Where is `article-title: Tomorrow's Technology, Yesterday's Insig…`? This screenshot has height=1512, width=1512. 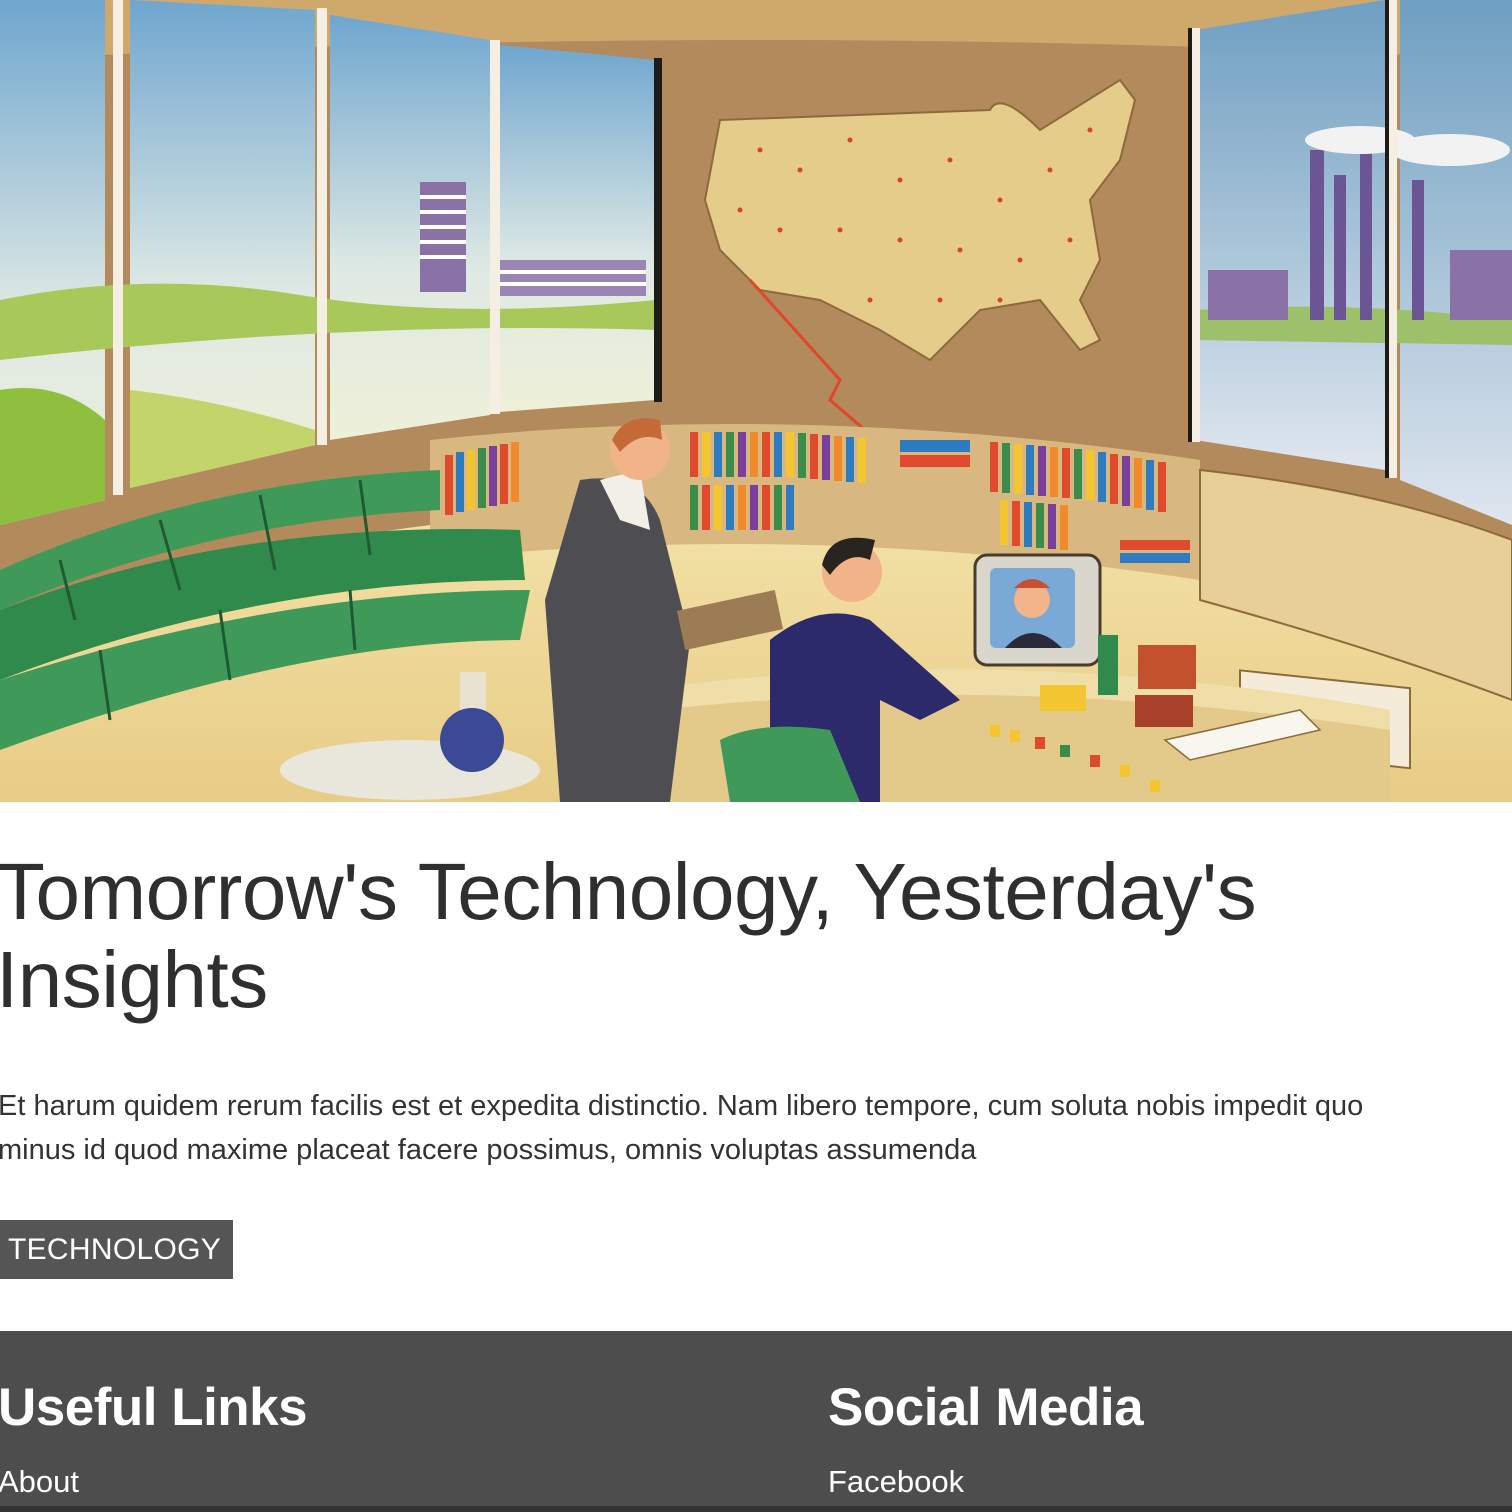 article-title: Tomorrow's Technology, Yesterday's Insig… is located at coordinates (748, 936).